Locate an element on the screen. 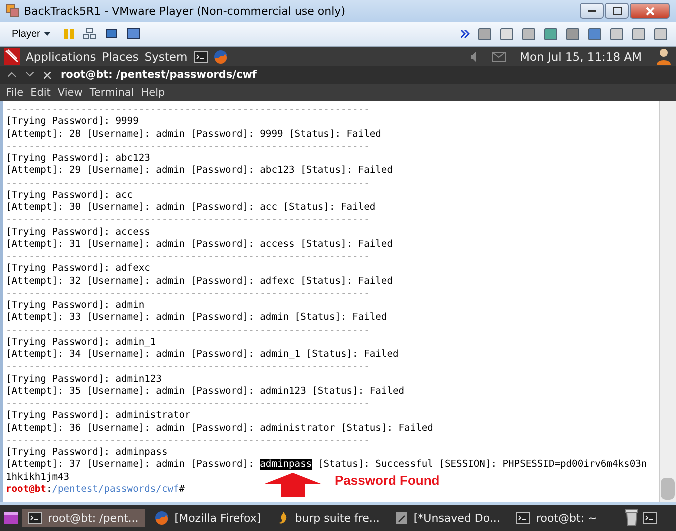 The width and height of the screenshot is (676, 531). network-icon is located at coordinates (90, 34).